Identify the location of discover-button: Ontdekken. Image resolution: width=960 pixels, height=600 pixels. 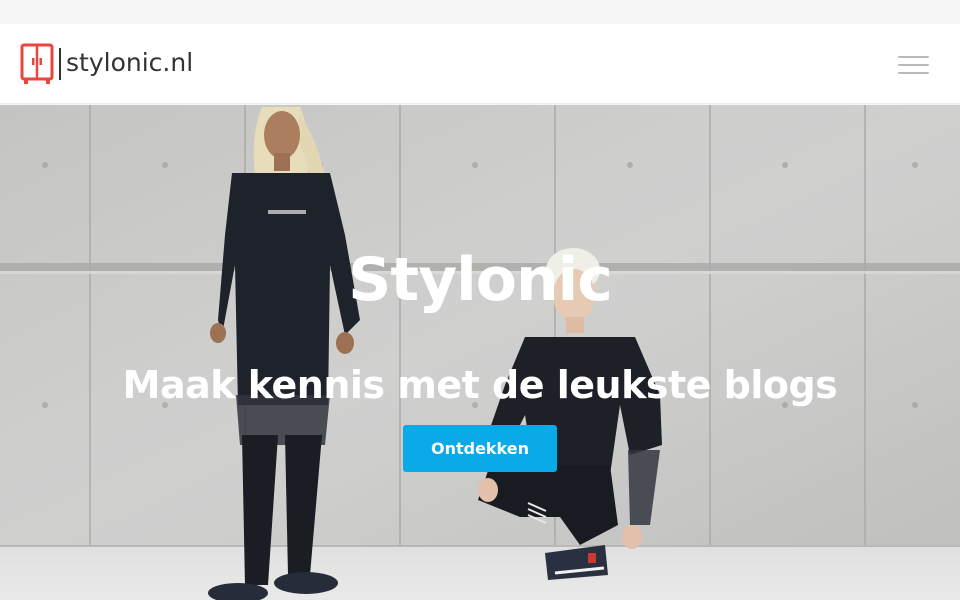
(480, 448).